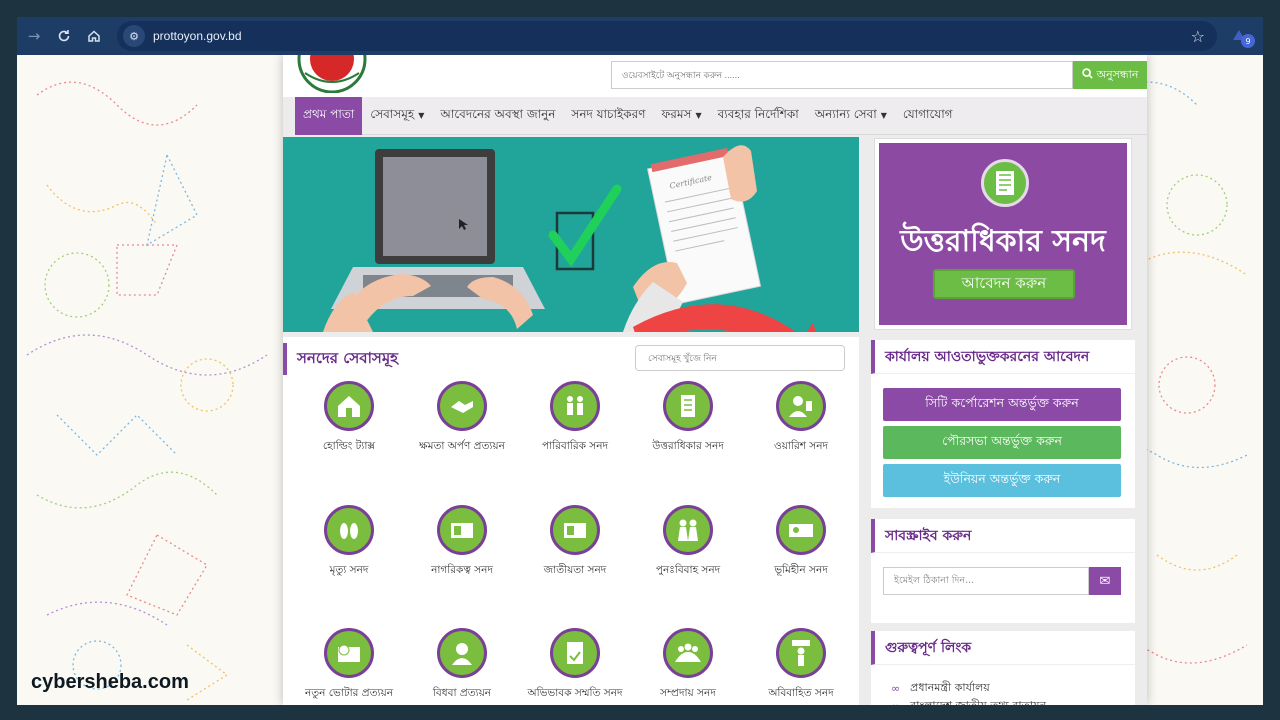  Describe the element at coordinates (462, 436) in the screenshot. I see `service-power-of-attorney: ক্ষমতা অর্পণ প্রত্যয়ন` at that location.